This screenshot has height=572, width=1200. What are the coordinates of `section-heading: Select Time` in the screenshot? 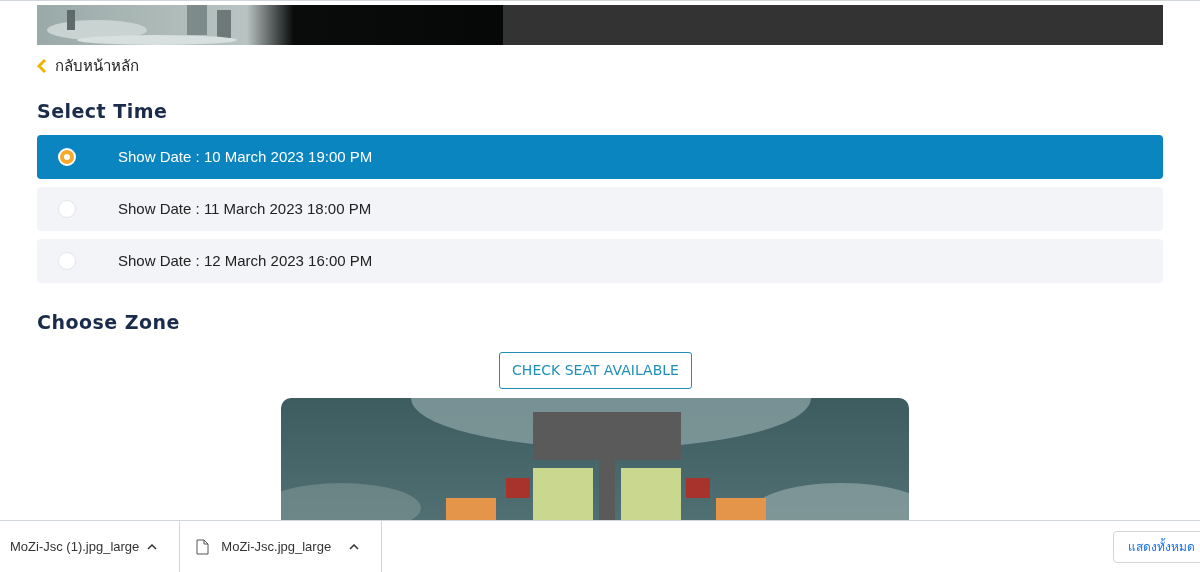 It's located at (103, 112).